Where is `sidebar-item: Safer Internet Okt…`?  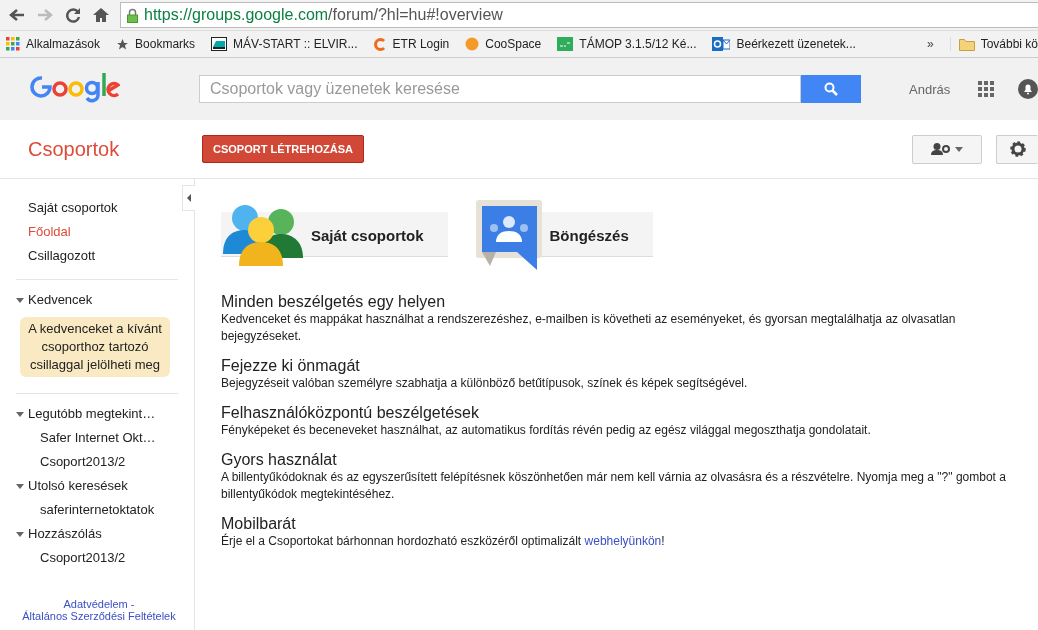
sidebar-item: Safer Internet Okt… is located at coordinates (105, 438).